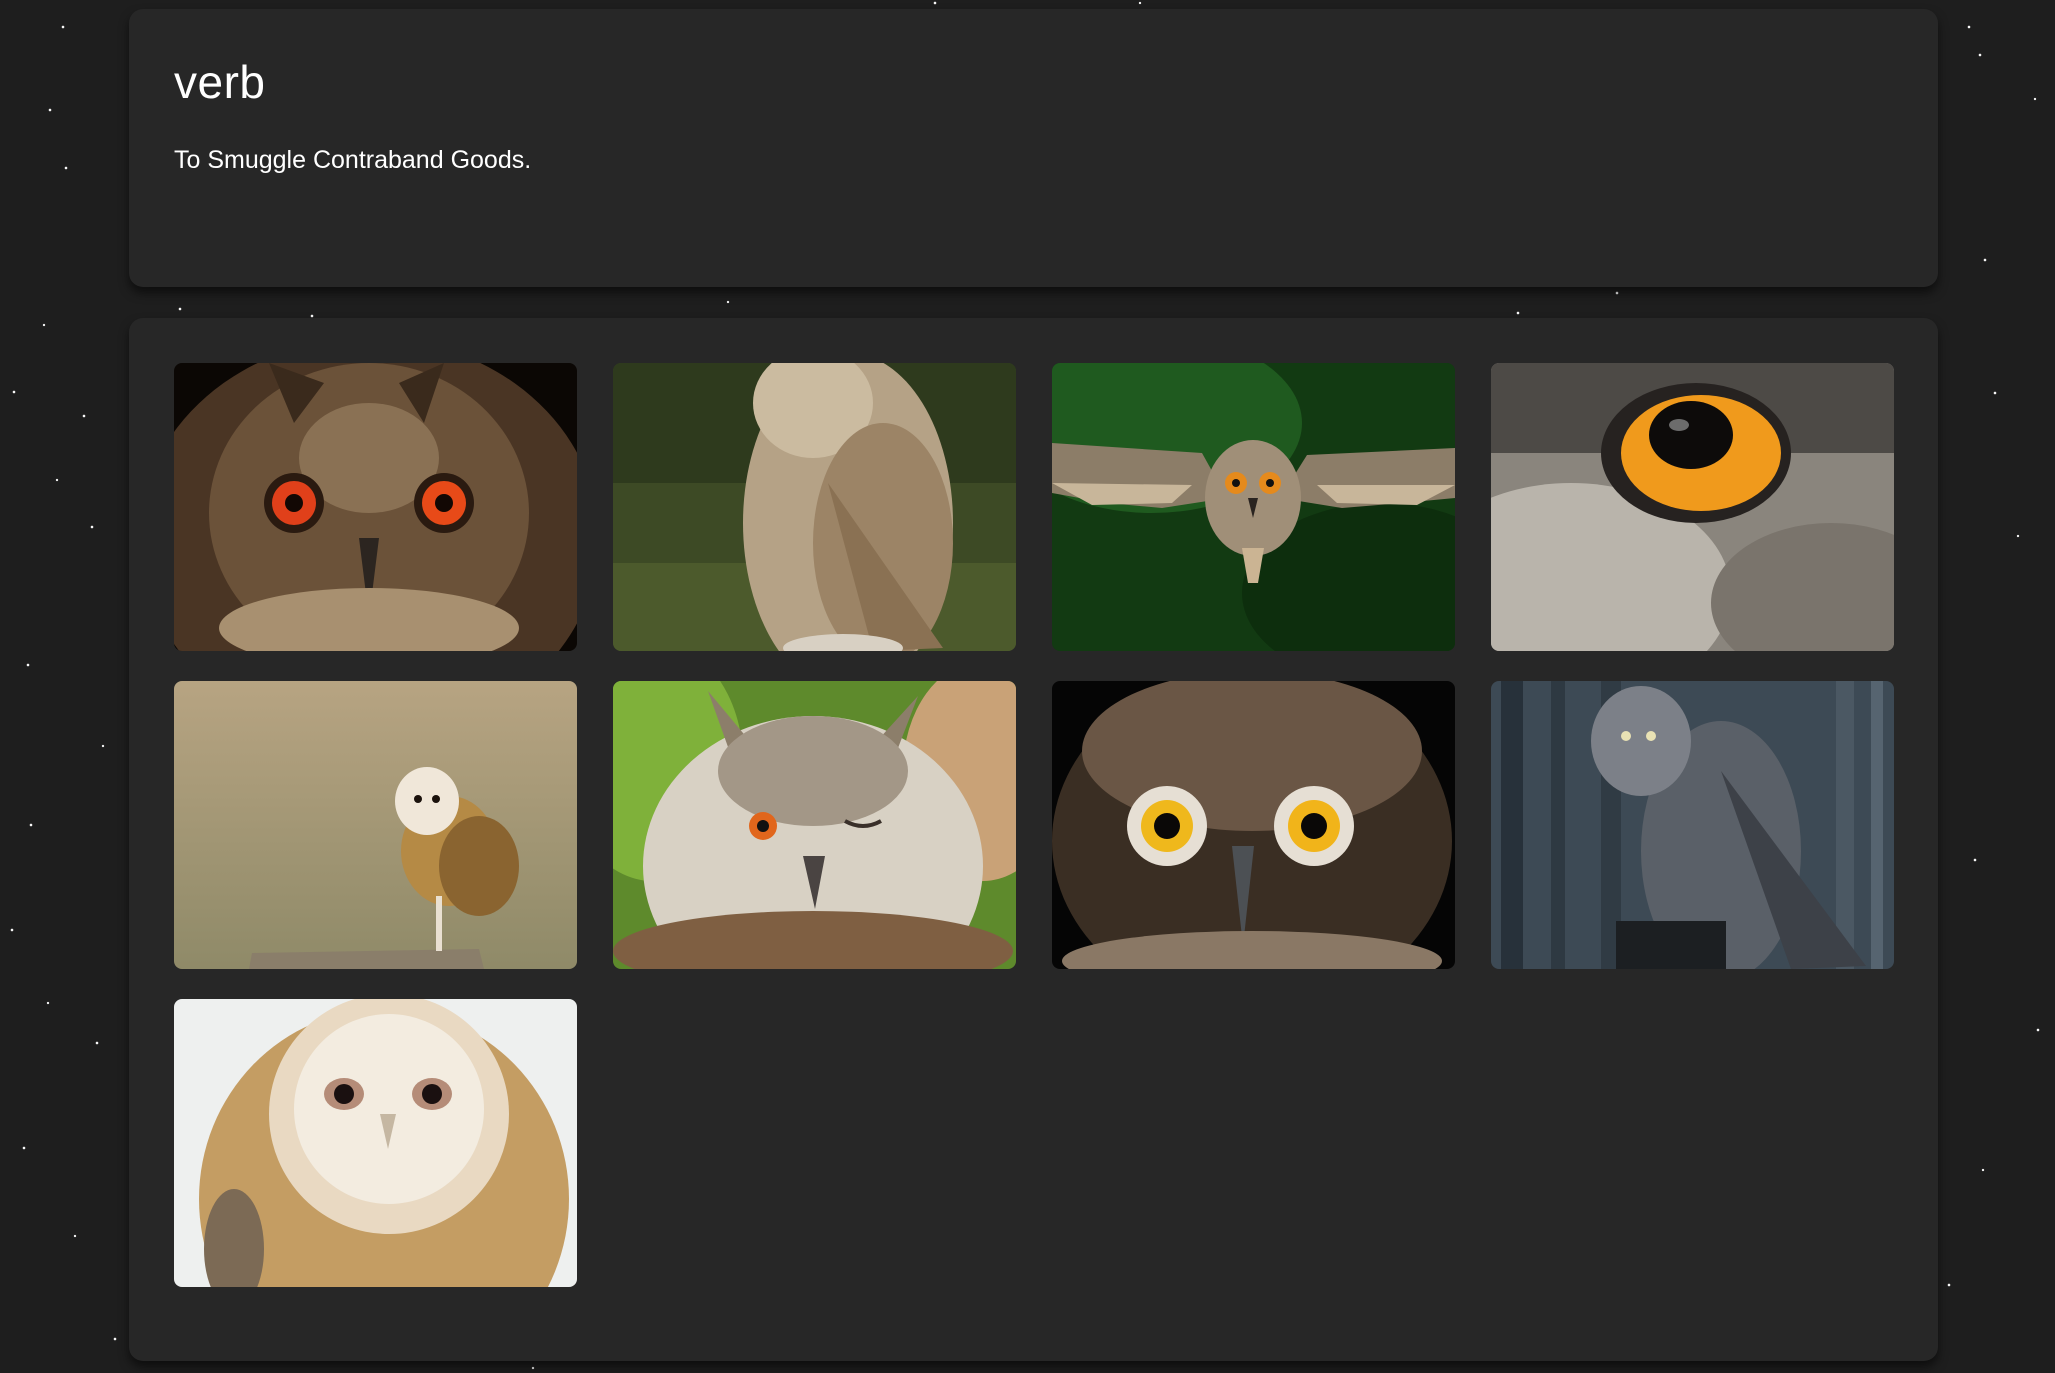 This screenshot has height=1373, width=2055. I want to click on owl-orange-eyes-closeup-icon, so click(375, 507).